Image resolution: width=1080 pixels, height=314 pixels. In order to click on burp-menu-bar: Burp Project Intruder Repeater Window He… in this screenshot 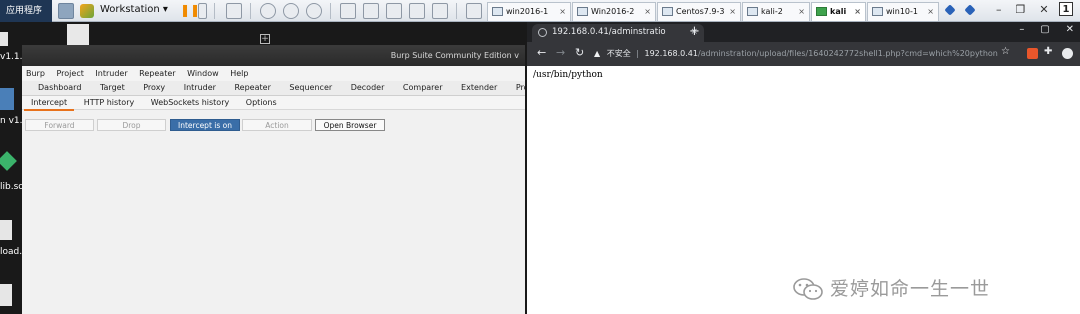, I will do `click(273, 73)`.